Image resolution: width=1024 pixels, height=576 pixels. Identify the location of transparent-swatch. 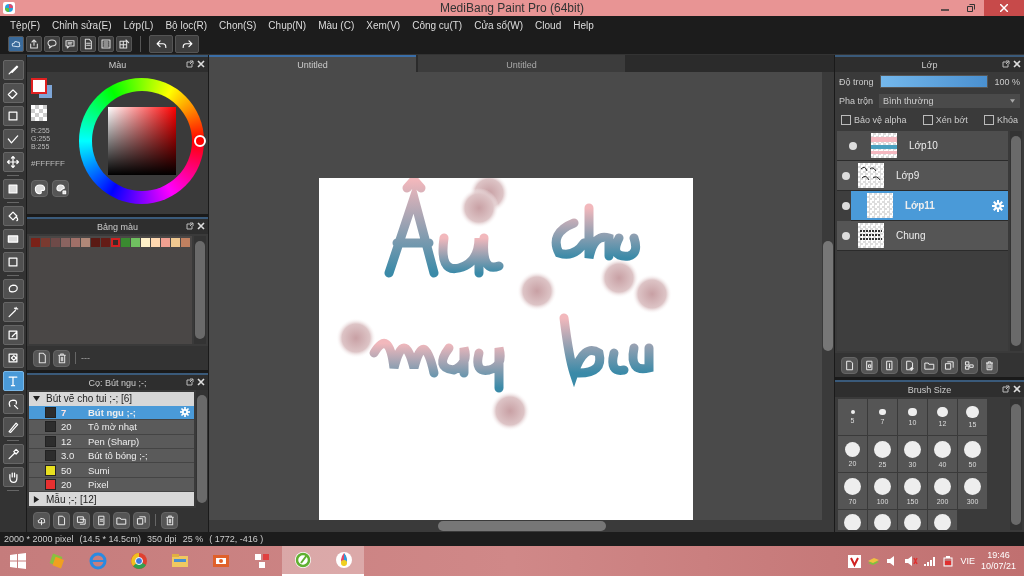
(39, 113).